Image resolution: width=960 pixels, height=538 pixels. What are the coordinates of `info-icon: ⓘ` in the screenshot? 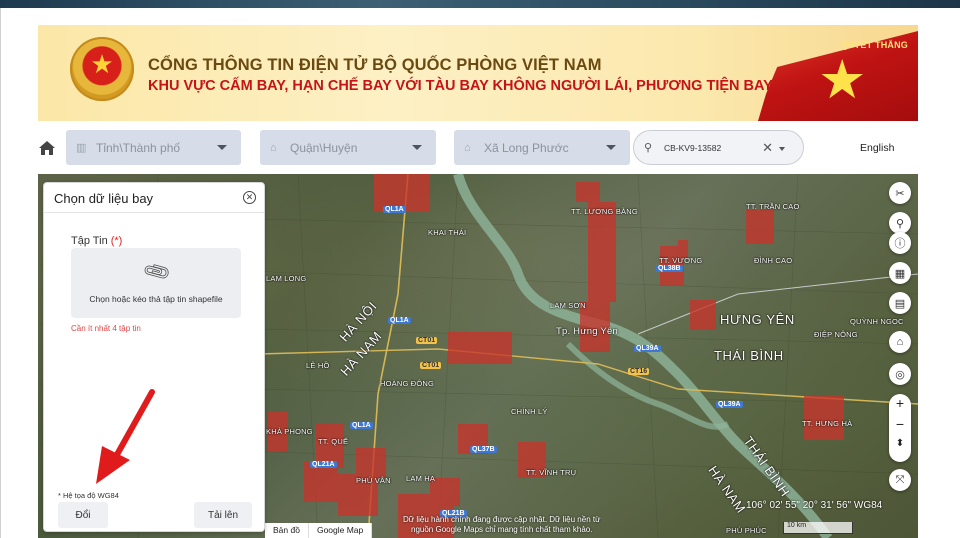 It's located at (900, 244).